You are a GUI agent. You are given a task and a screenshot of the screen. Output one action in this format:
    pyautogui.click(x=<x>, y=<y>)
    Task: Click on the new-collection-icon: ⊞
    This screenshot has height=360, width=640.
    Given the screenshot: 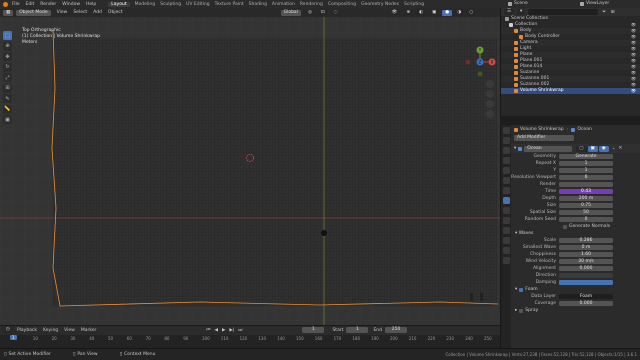 What is the action you would take?
    pyautogui.click(x=613, y=12)
    